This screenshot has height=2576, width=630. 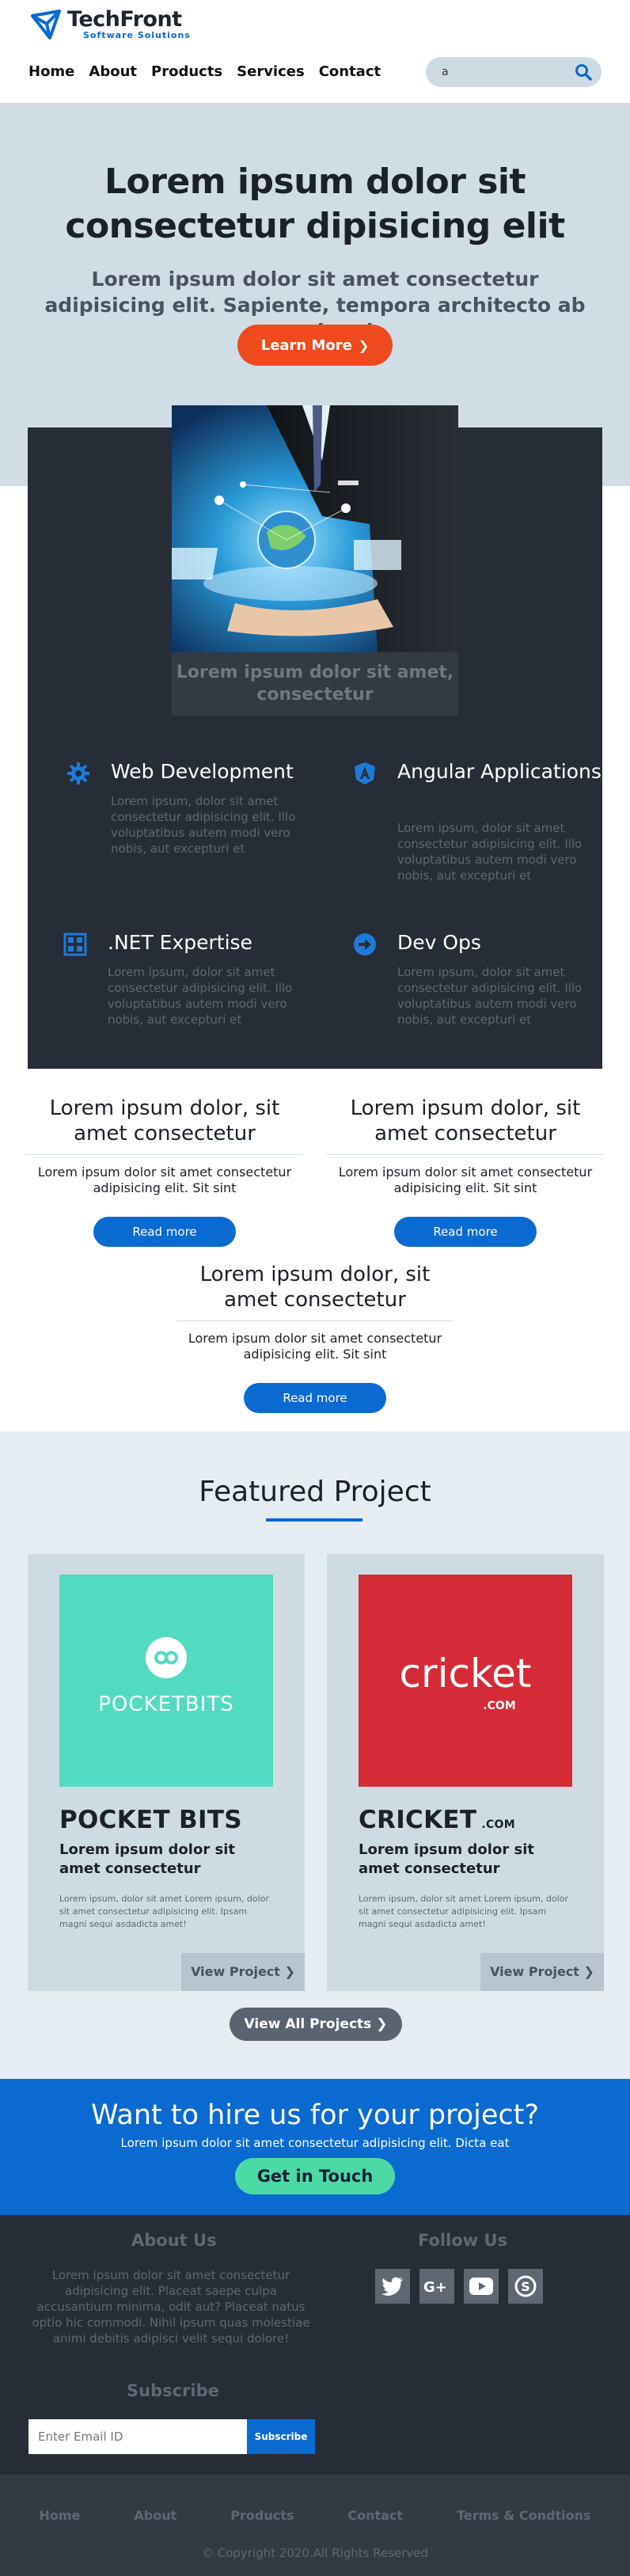 I want to click on cricket-logo: cricket .COM, so click(x=466, y=1681).